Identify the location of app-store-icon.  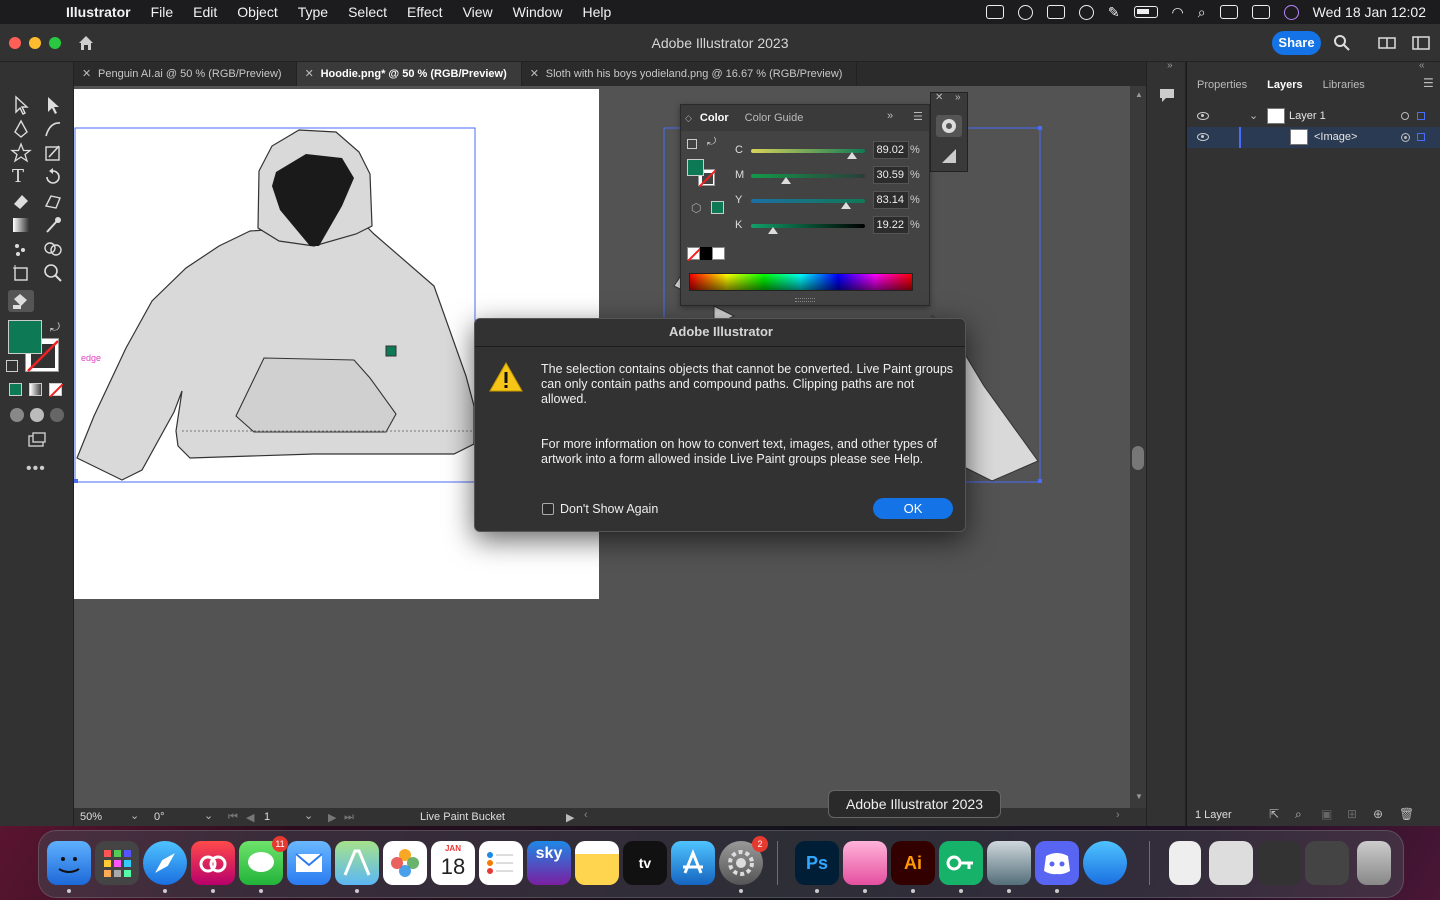
(693, 863).